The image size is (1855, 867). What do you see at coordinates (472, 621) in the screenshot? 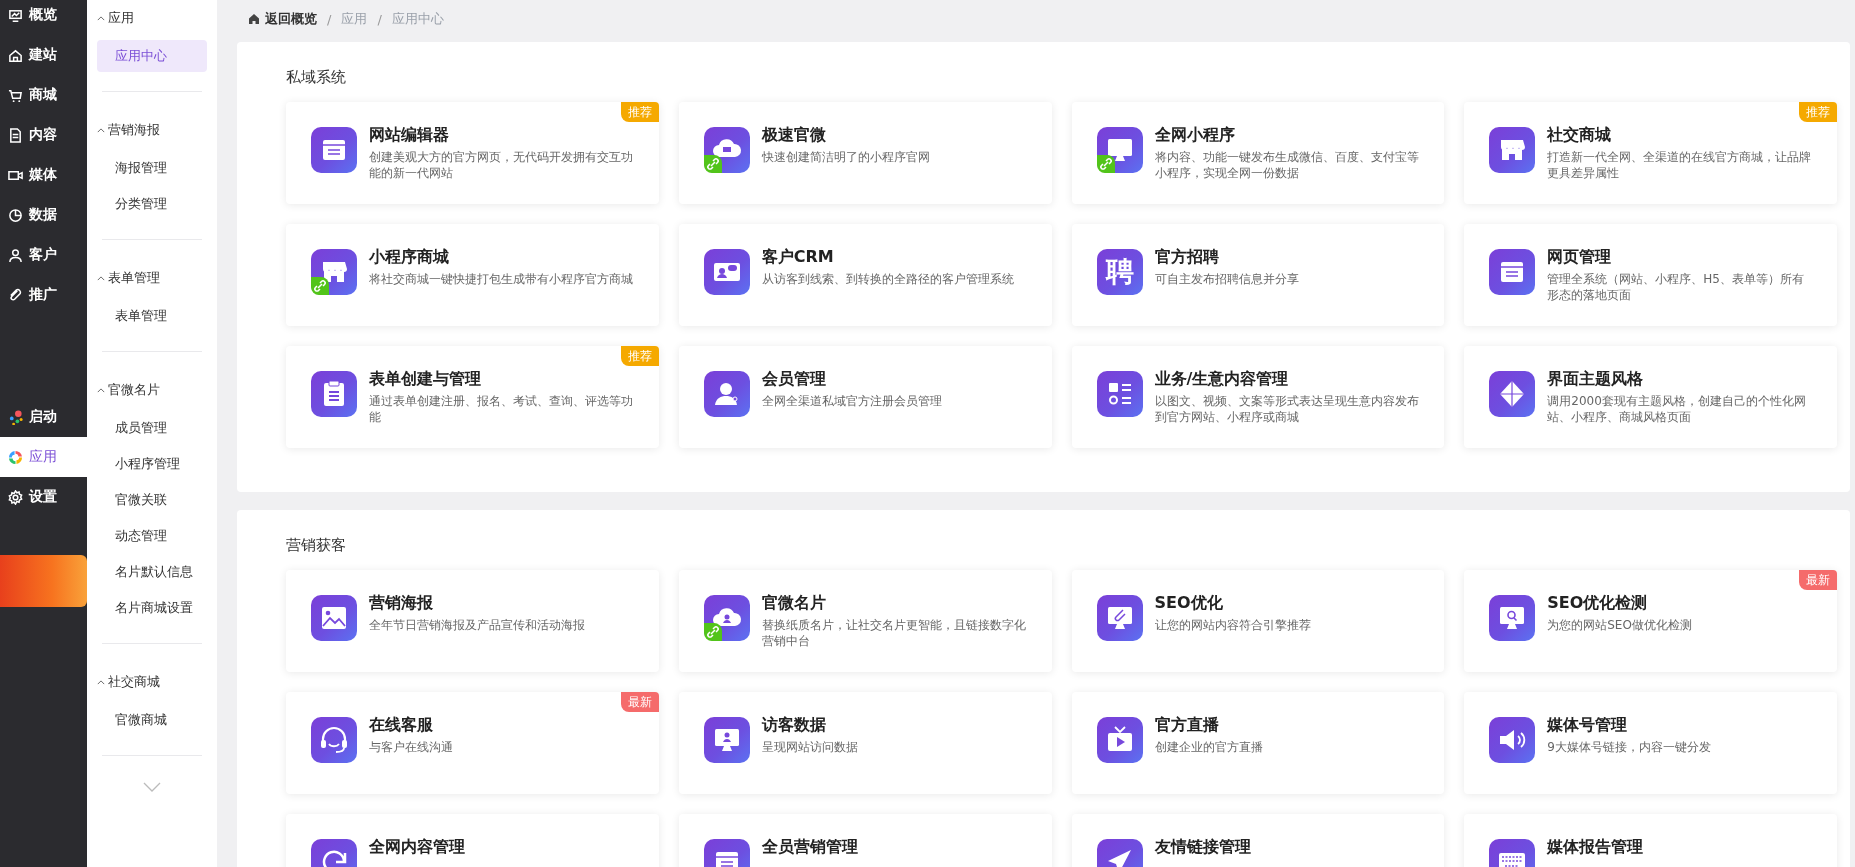
I see `app-card: 营销海报 全年节日营销海报及产品宣传和活动海报` at bounding box center [472, 621].